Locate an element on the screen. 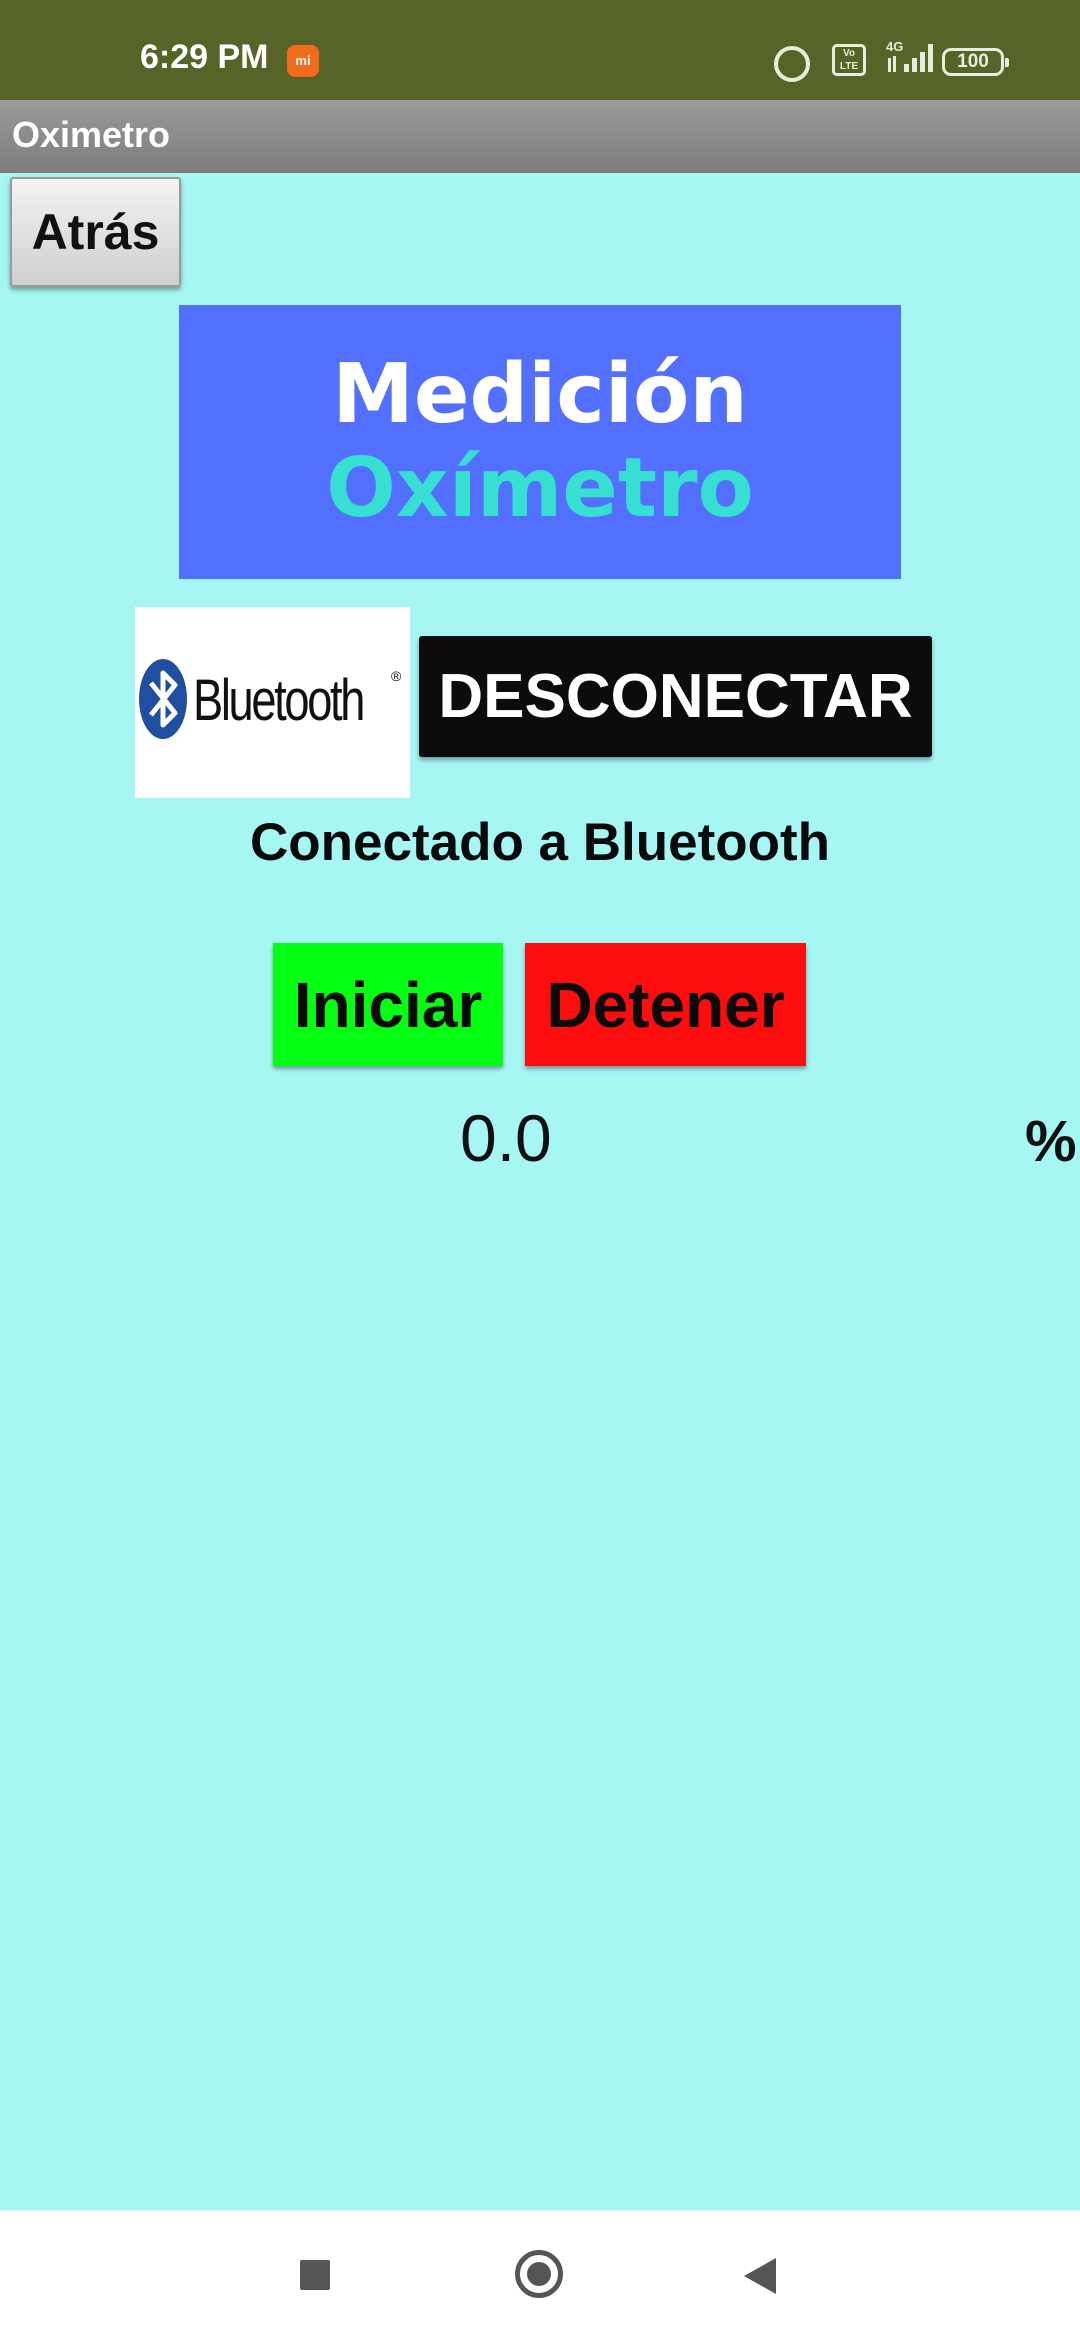  disconnect-button: DESCONECTAR is located at coordinates (675, 696).